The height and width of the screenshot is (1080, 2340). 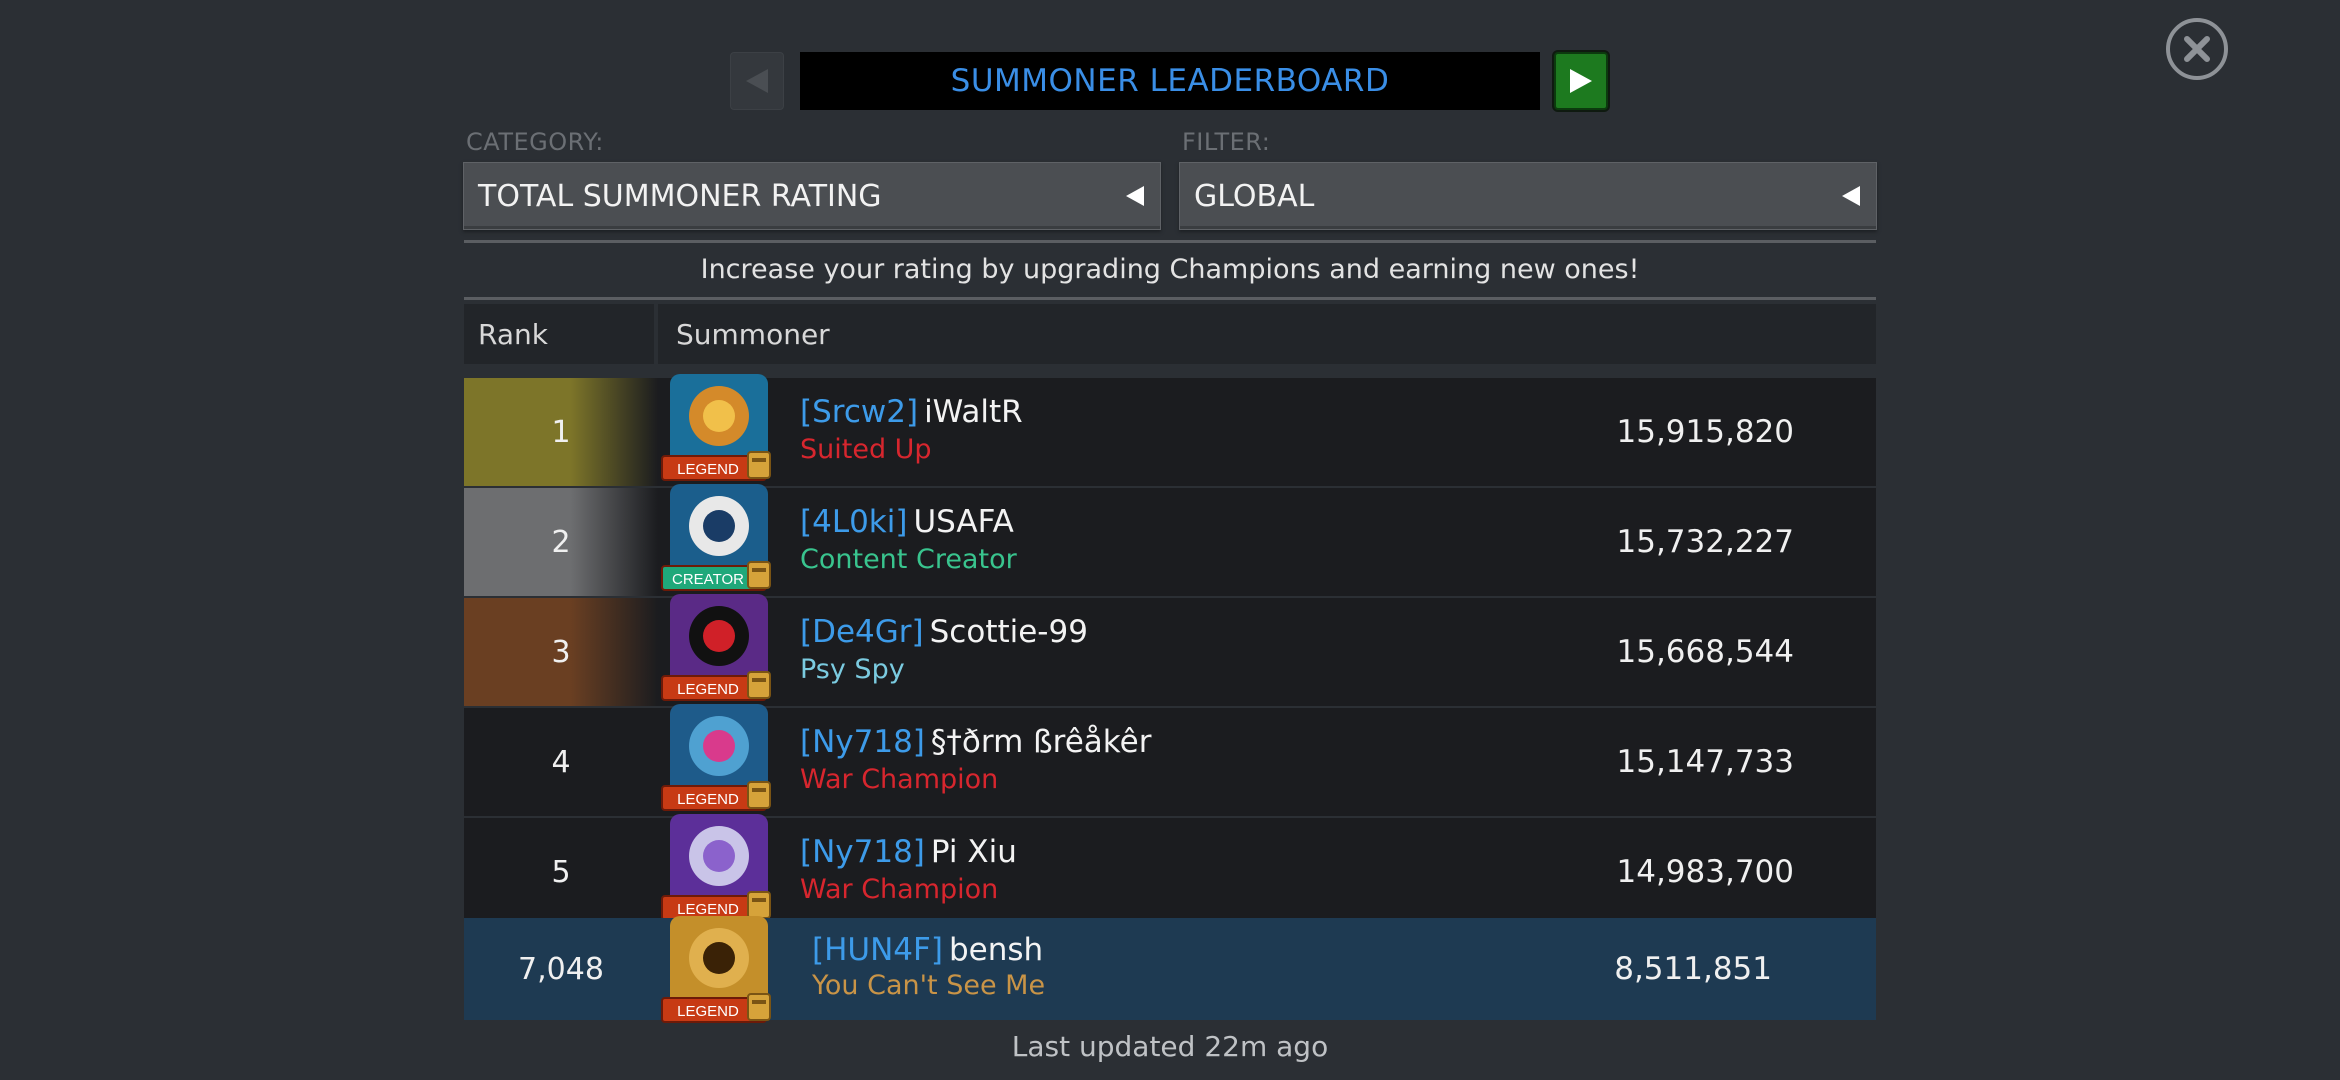 I want to click on summoner-column-header: Summoner, so click(x=753, y=334).